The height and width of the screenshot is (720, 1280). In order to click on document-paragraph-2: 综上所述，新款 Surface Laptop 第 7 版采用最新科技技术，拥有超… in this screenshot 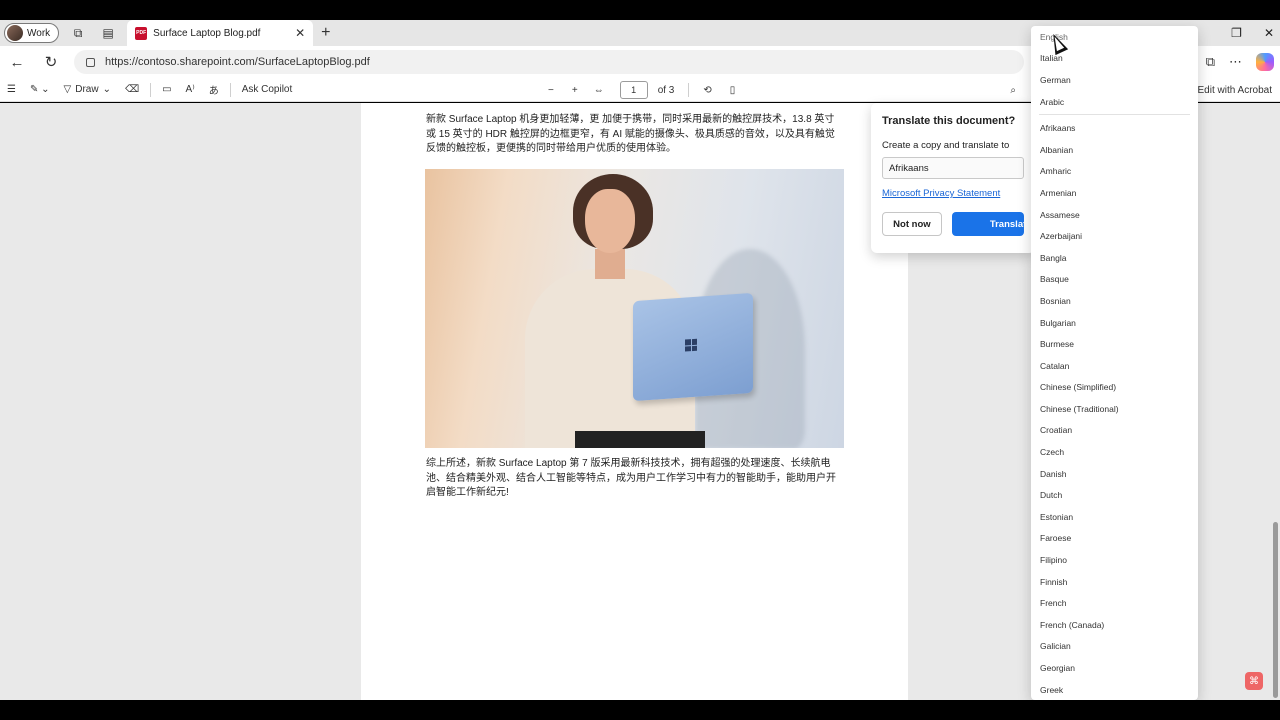, I will do `click(631, 478)`.